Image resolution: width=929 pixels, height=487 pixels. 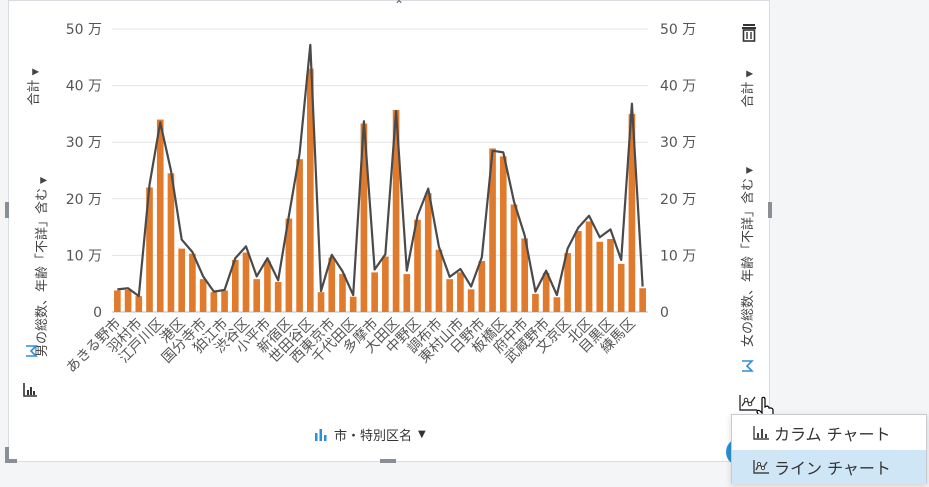 I want to click on y-axis-left: 0 10 万 20 万 30 万 40 万 50 万, so click(x=84, y=171).